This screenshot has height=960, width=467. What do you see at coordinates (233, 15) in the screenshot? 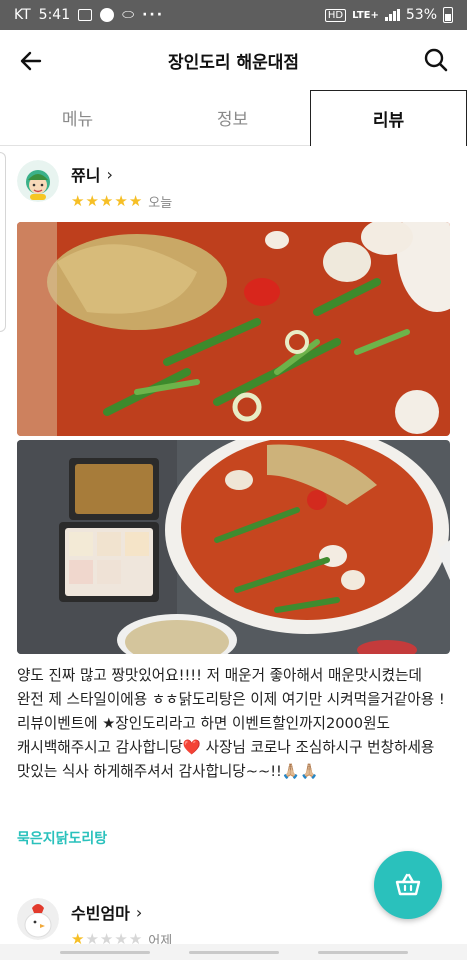
I see `status-bar: KT 5:41 ⬭ ··· HD LTE+ 53%` at bounding box center [233, 15].